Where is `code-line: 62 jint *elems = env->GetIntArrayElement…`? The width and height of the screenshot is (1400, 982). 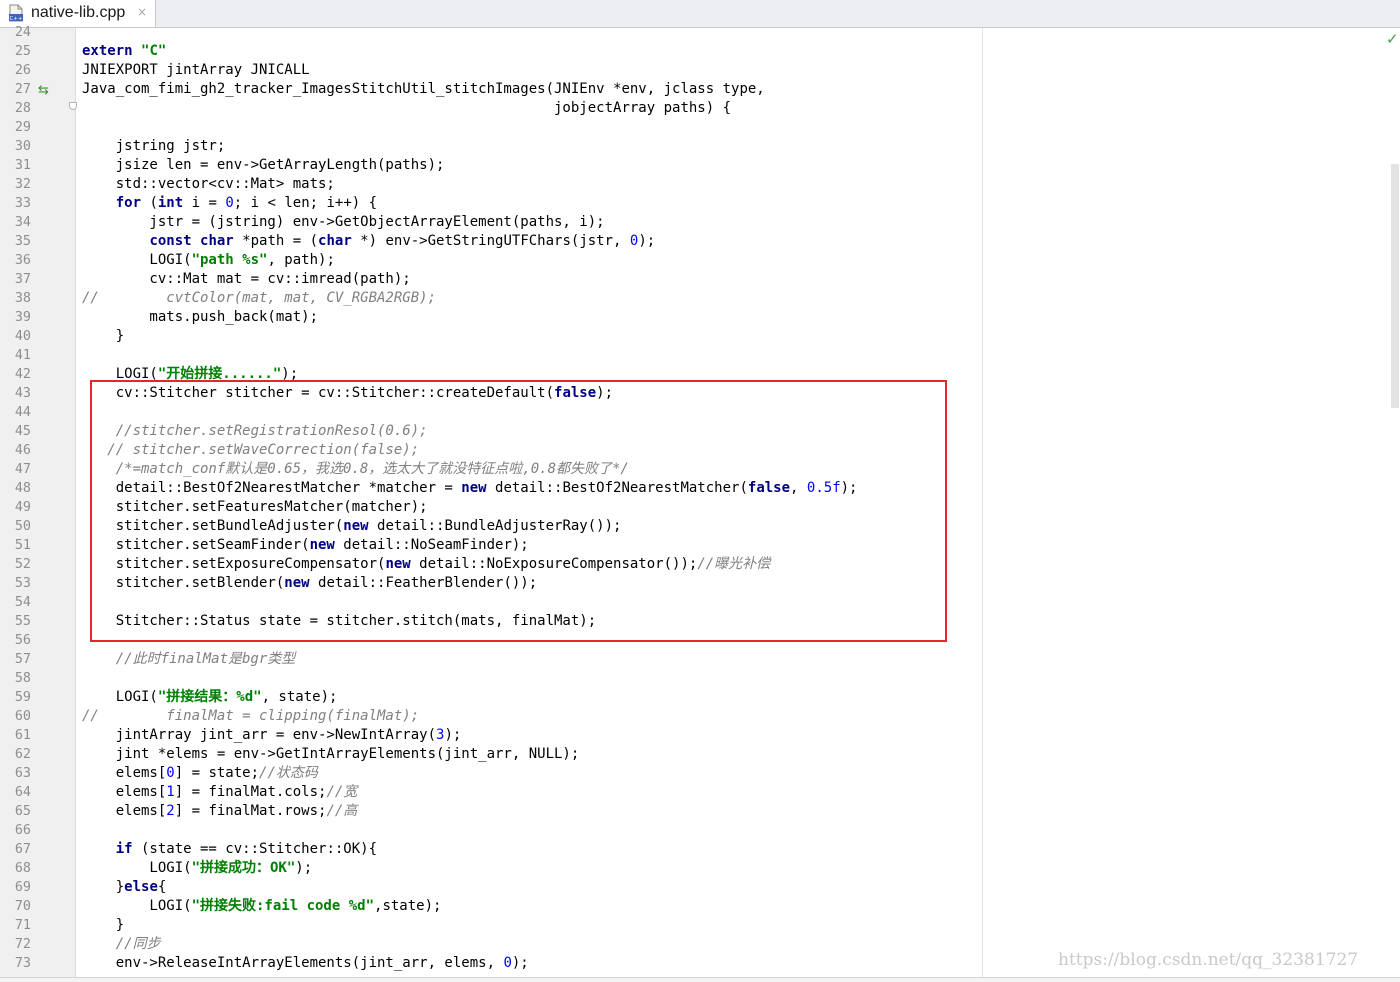
code-line: 62 jint *elems = env->GetIntArrayElement… is located at coordinates (700, 754).